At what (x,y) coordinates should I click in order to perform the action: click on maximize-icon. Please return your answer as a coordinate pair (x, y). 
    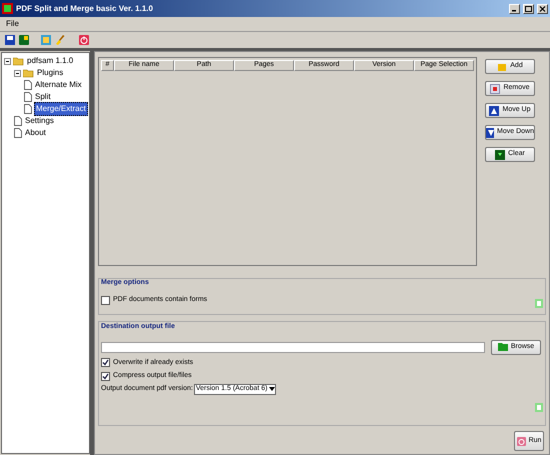
    Looking at the image, I should click on (528, 9).